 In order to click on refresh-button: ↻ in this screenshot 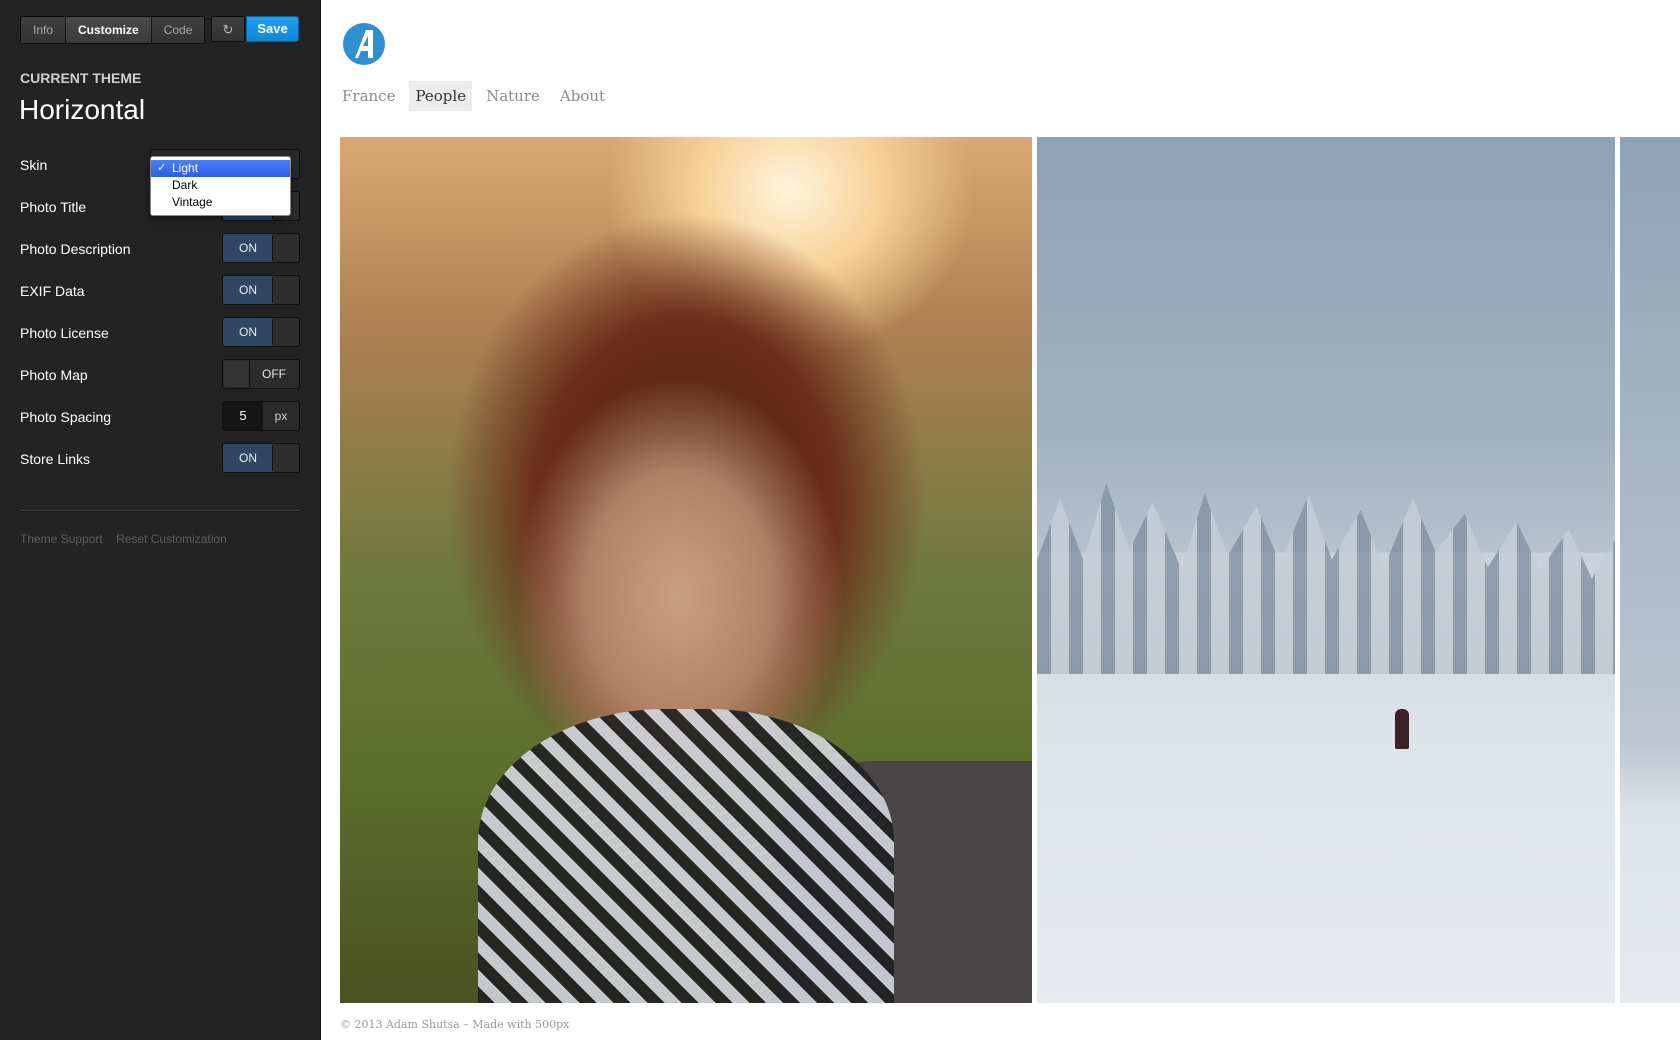, I will do `click(228, 29)`.